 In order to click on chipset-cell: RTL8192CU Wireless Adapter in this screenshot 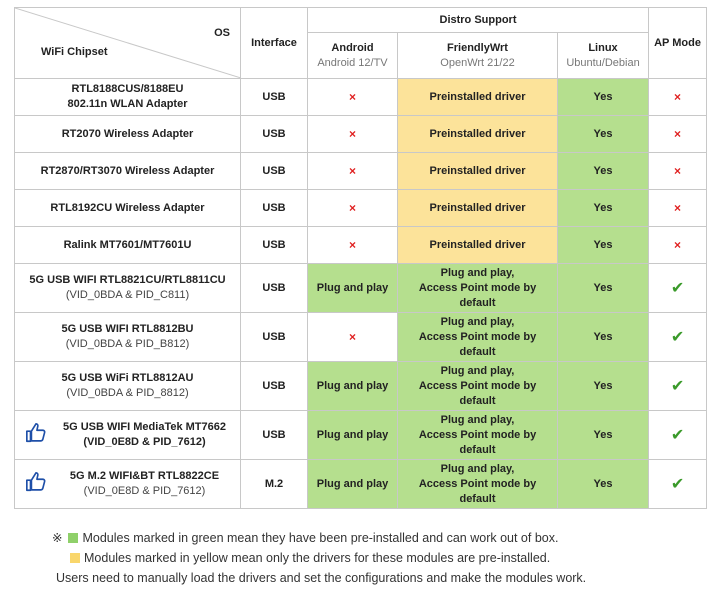, I will do `click(127, 208)`.